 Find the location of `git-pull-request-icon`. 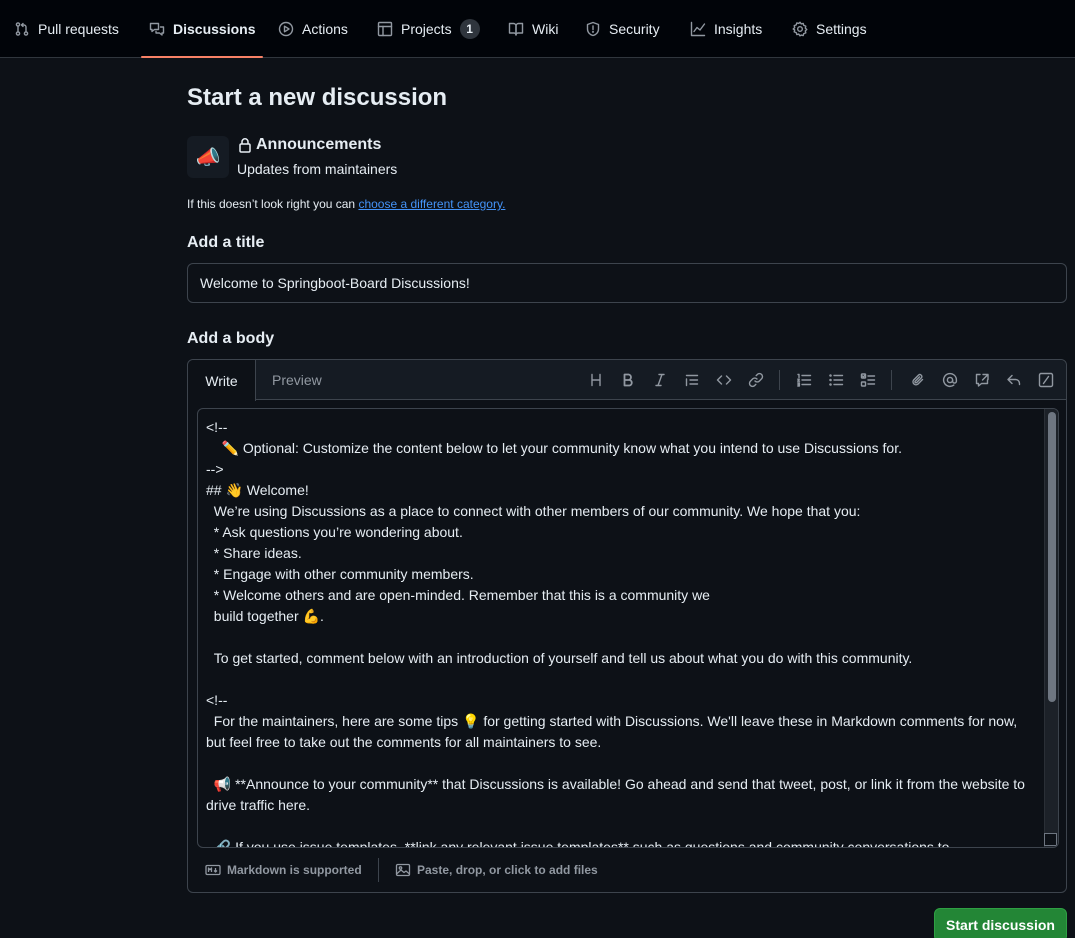

git-pull-request-icon is located at coordinates (22, 29).